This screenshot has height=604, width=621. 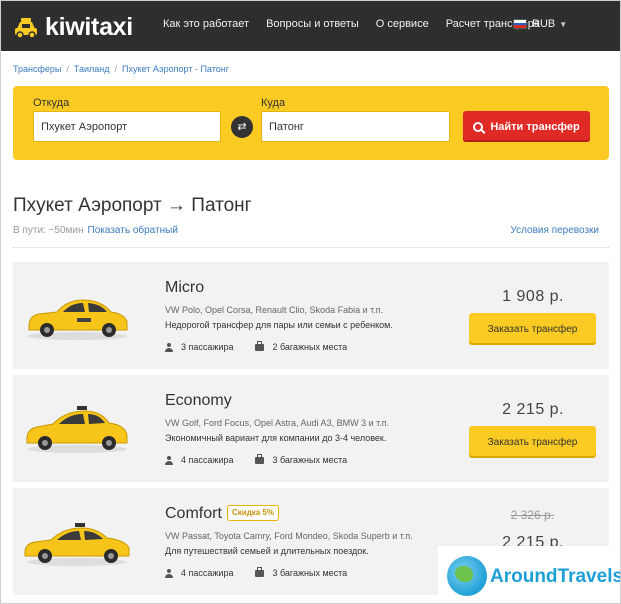 I want to click on logo: kiwitaxi, so click(x=73, y=27).